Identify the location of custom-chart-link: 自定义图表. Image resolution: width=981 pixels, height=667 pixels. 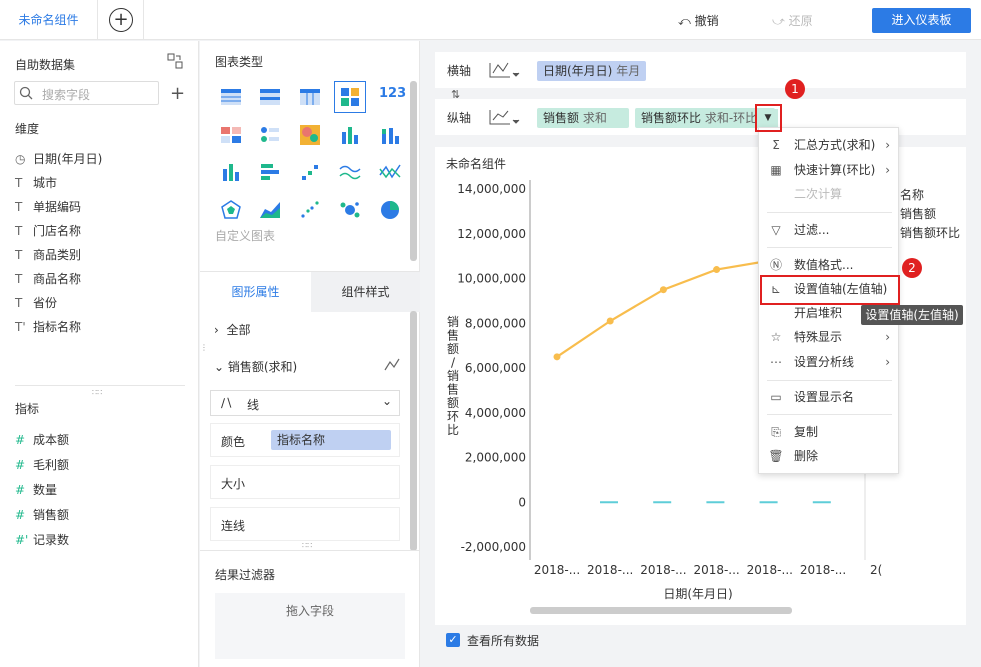
(245, 235).